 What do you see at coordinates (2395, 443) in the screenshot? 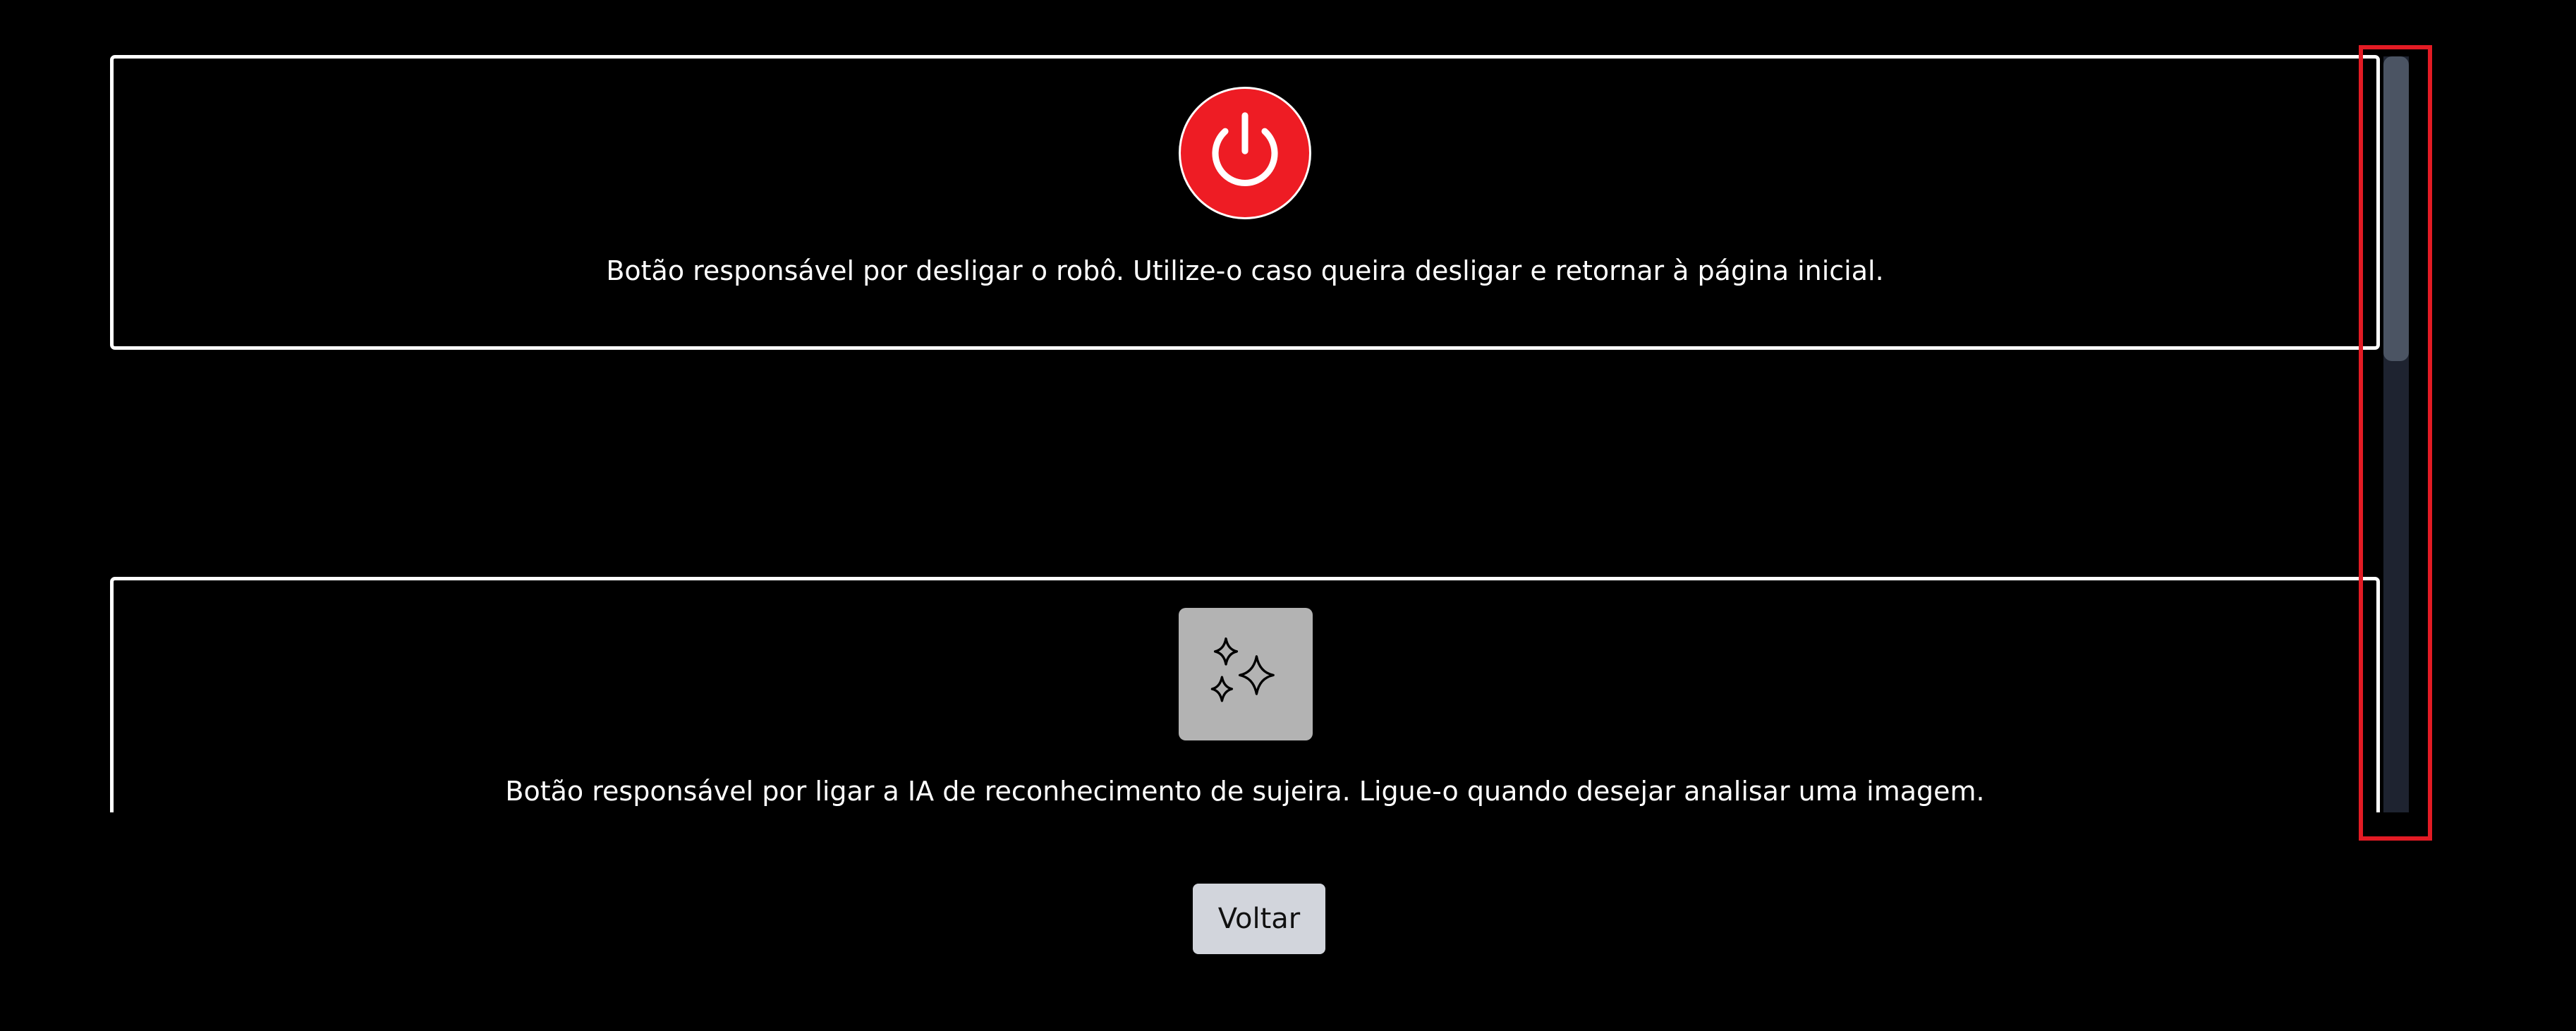
I see `scrollbar-highlight` at bounding box center [2395, 443].